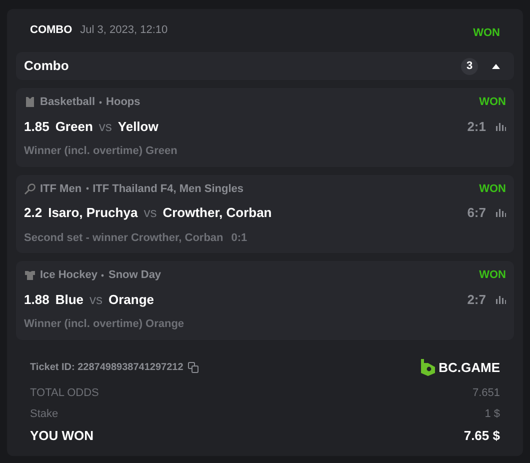 The height and width of the screenshot is (463, 530). What do you see at coordinates (138, 127) in the screenshot?
I see `away-team: Yellow` at bounding box center [138, 127].